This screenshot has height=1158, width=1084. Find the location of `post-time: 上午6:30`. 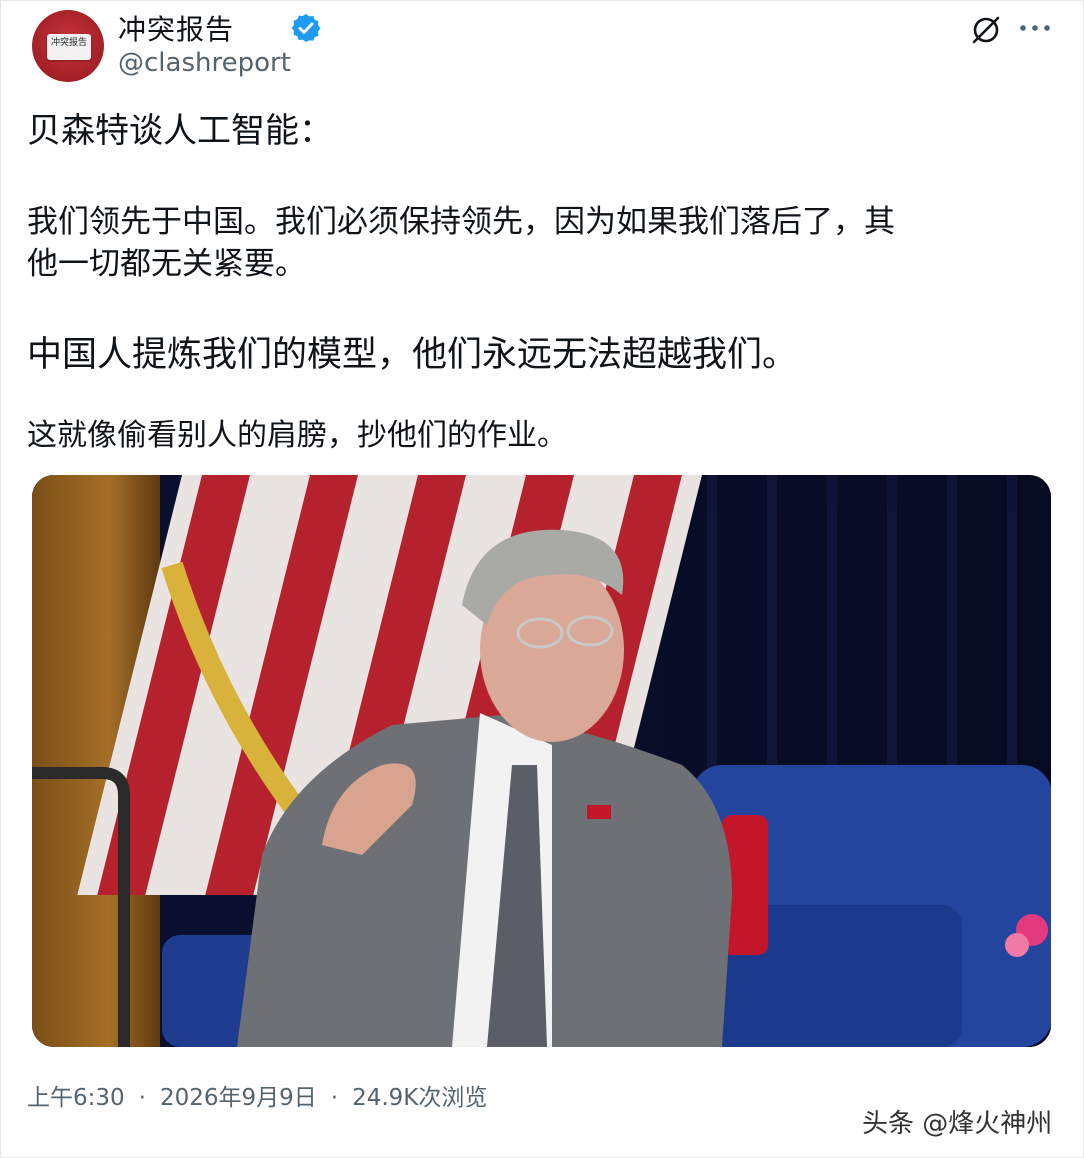

post-time: 上午6:30 is located at coordinates (76, 1098).